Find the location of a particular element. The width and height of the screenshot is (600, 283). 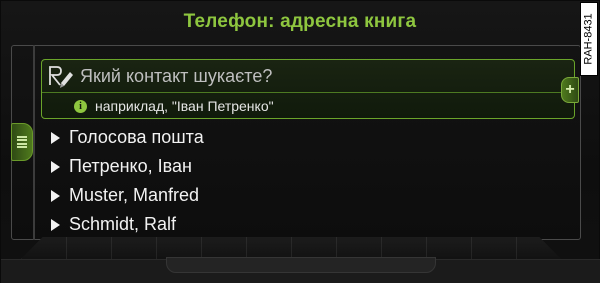

search-hint: i наприклад, "Іван Петренко" is located at coordinates (174, 106).